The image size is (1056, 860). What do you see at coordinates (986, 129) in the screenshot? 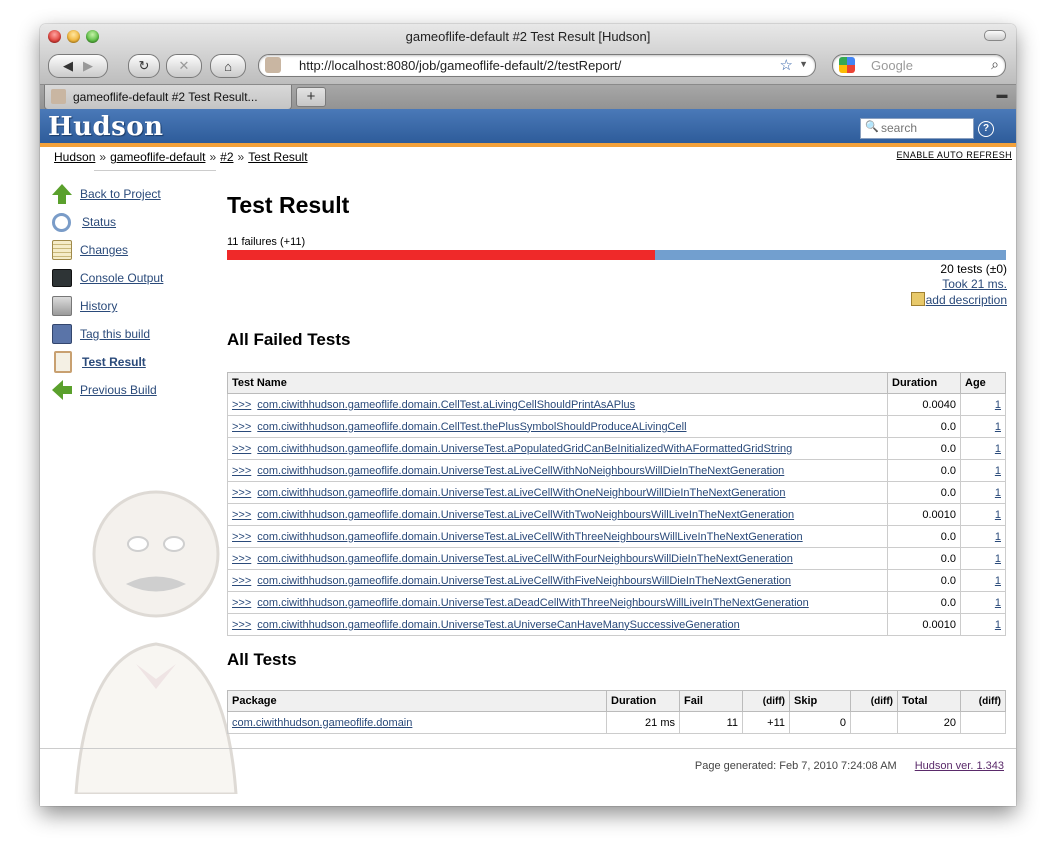
I see `help-icon: ?` at bounding box center [986, 129].